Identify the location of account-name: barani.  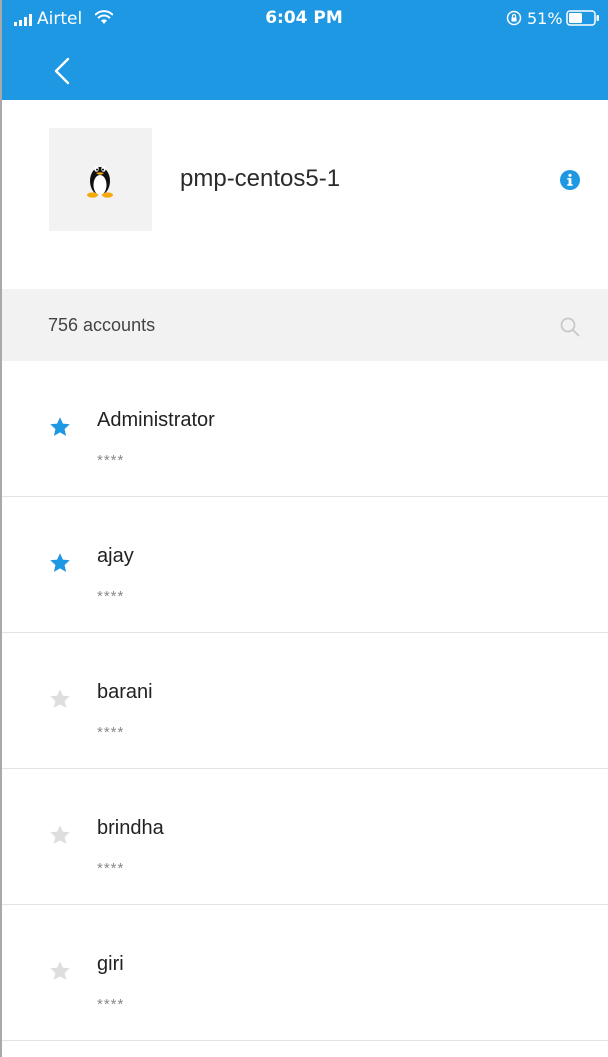
(125, 692).